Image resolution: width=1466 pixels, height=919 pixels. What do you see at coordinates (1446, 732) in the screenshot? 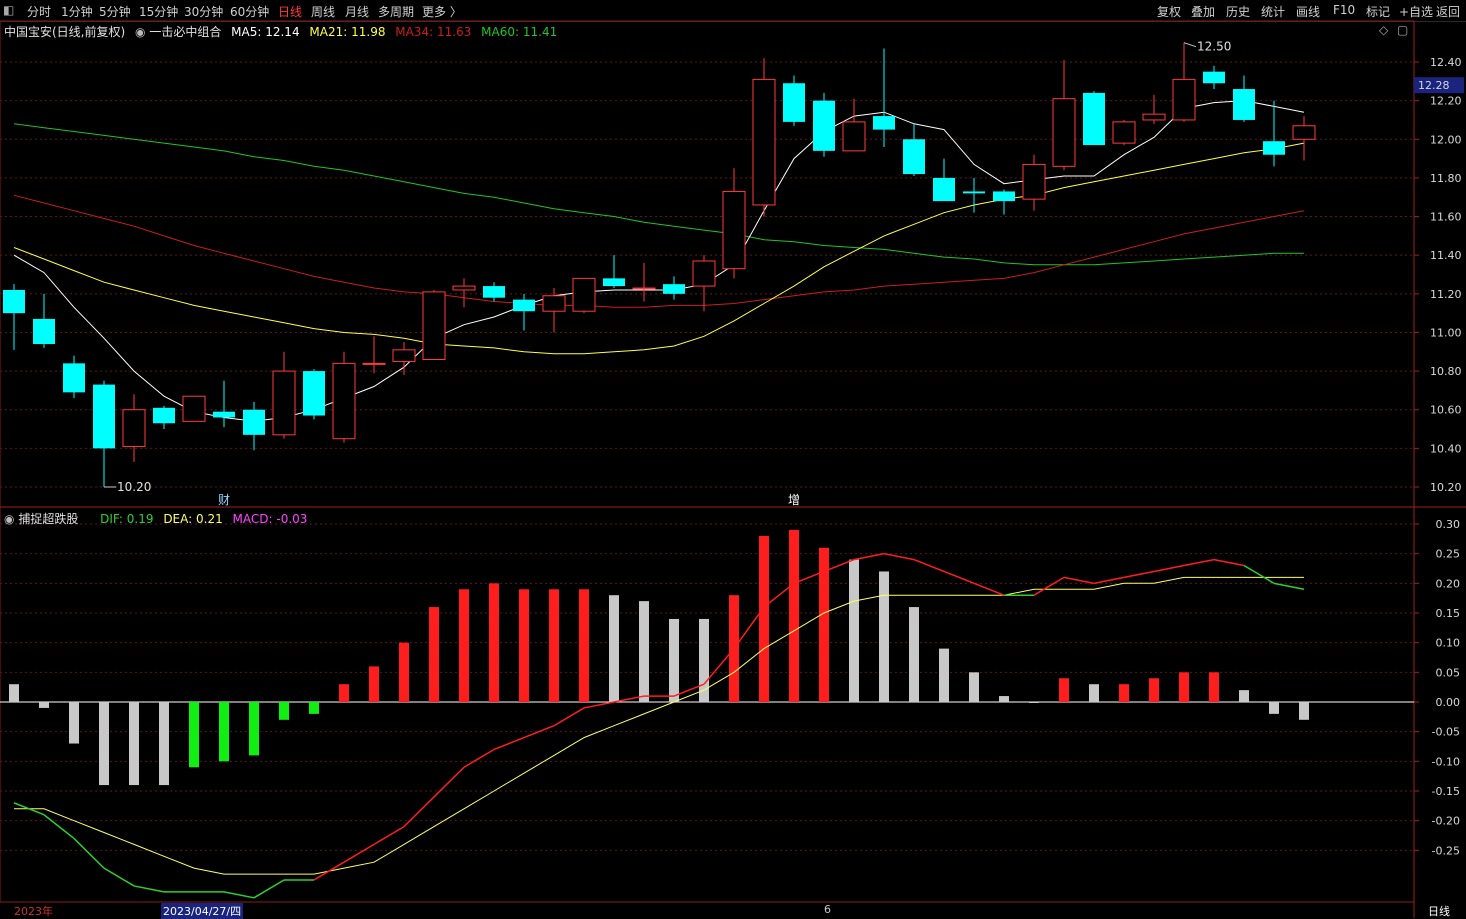
I see `macd-tick-label: -0.05` at bounding box center [1446, 732].